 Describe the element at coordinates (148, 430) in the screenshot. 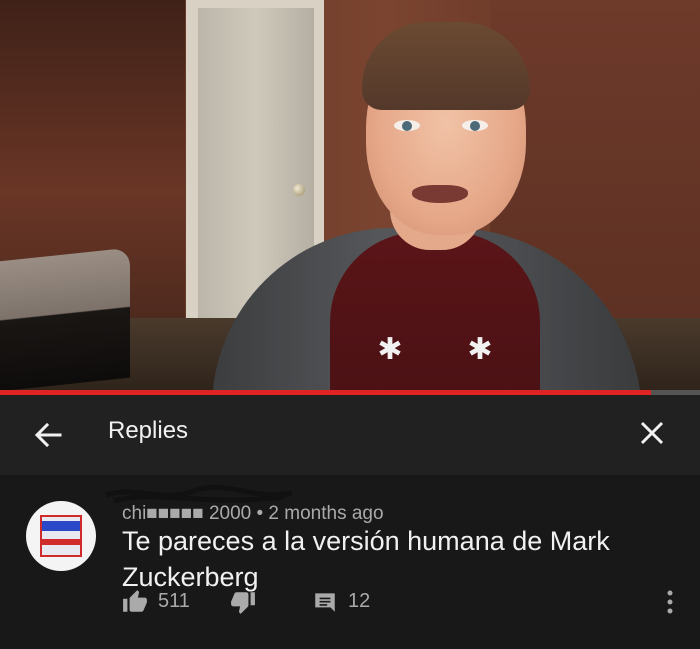

I see `header-title: Replies` at that location.